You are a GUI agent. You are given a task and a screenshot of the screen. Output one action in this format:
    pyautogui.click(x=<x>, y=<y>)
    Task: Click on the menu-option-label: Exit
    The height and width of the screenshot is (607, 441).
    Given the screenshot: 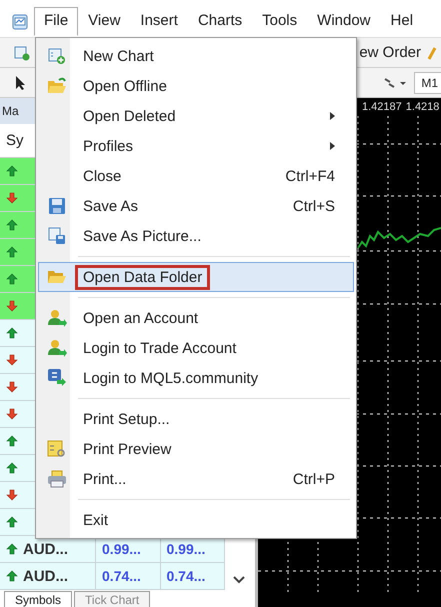 What is the action you would take?
    pyautogui.click(x=96, y=520)
    